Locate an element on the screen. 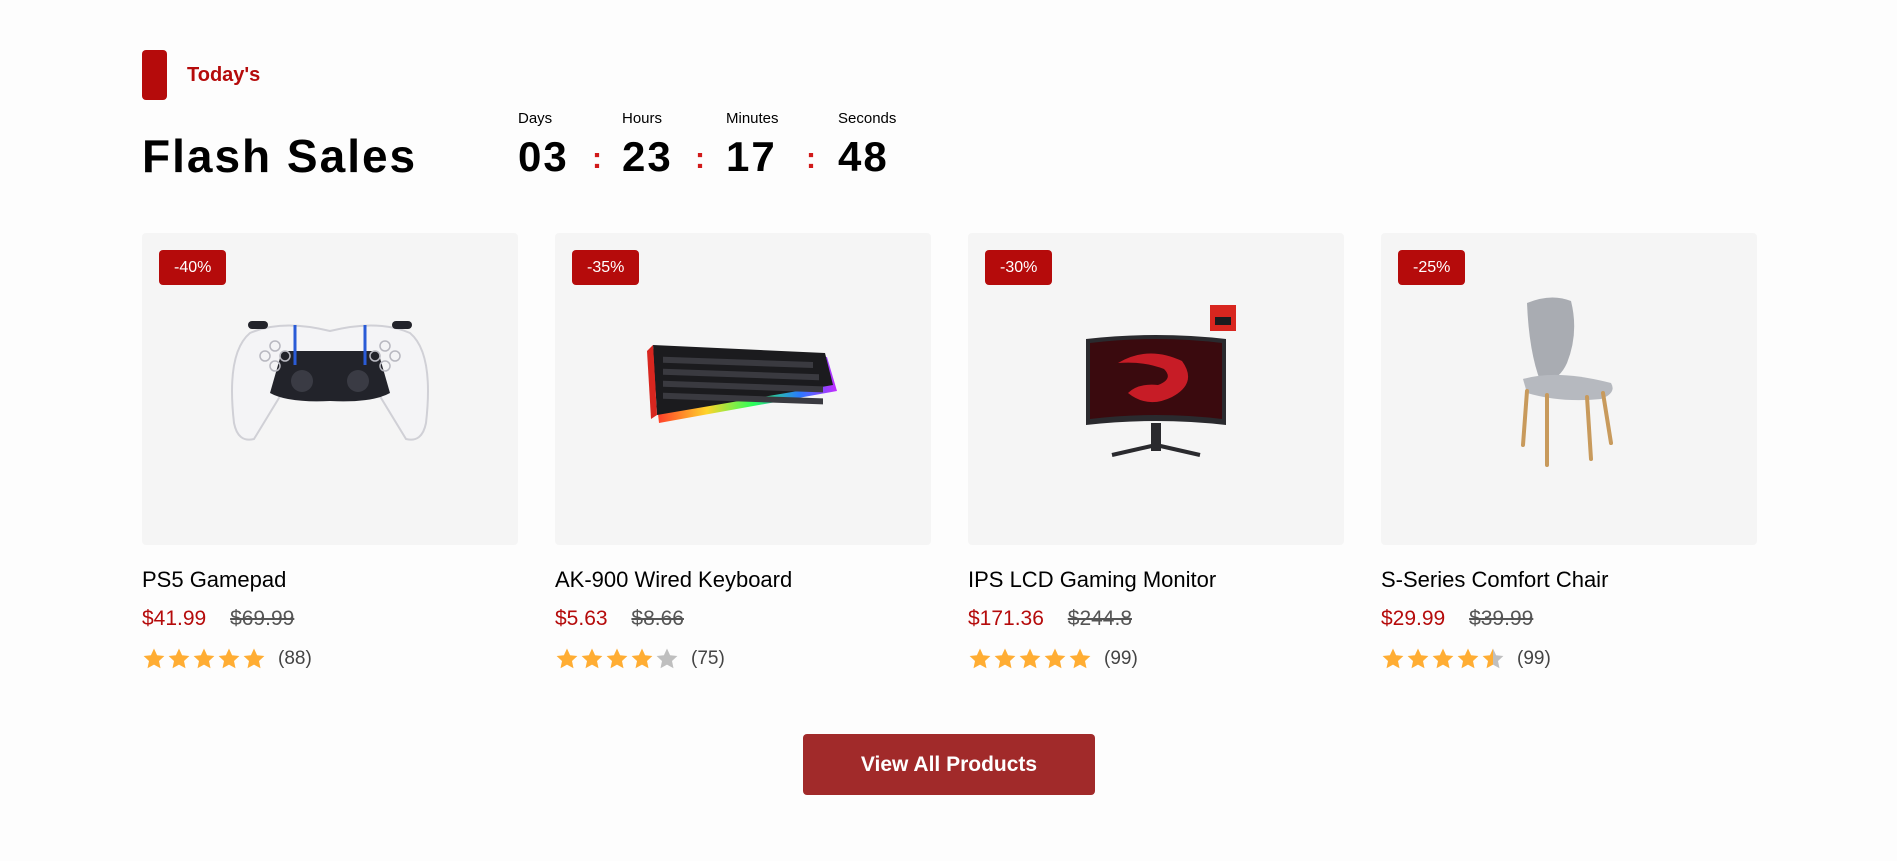  gamepad-image is located at coordinates (330, 381).